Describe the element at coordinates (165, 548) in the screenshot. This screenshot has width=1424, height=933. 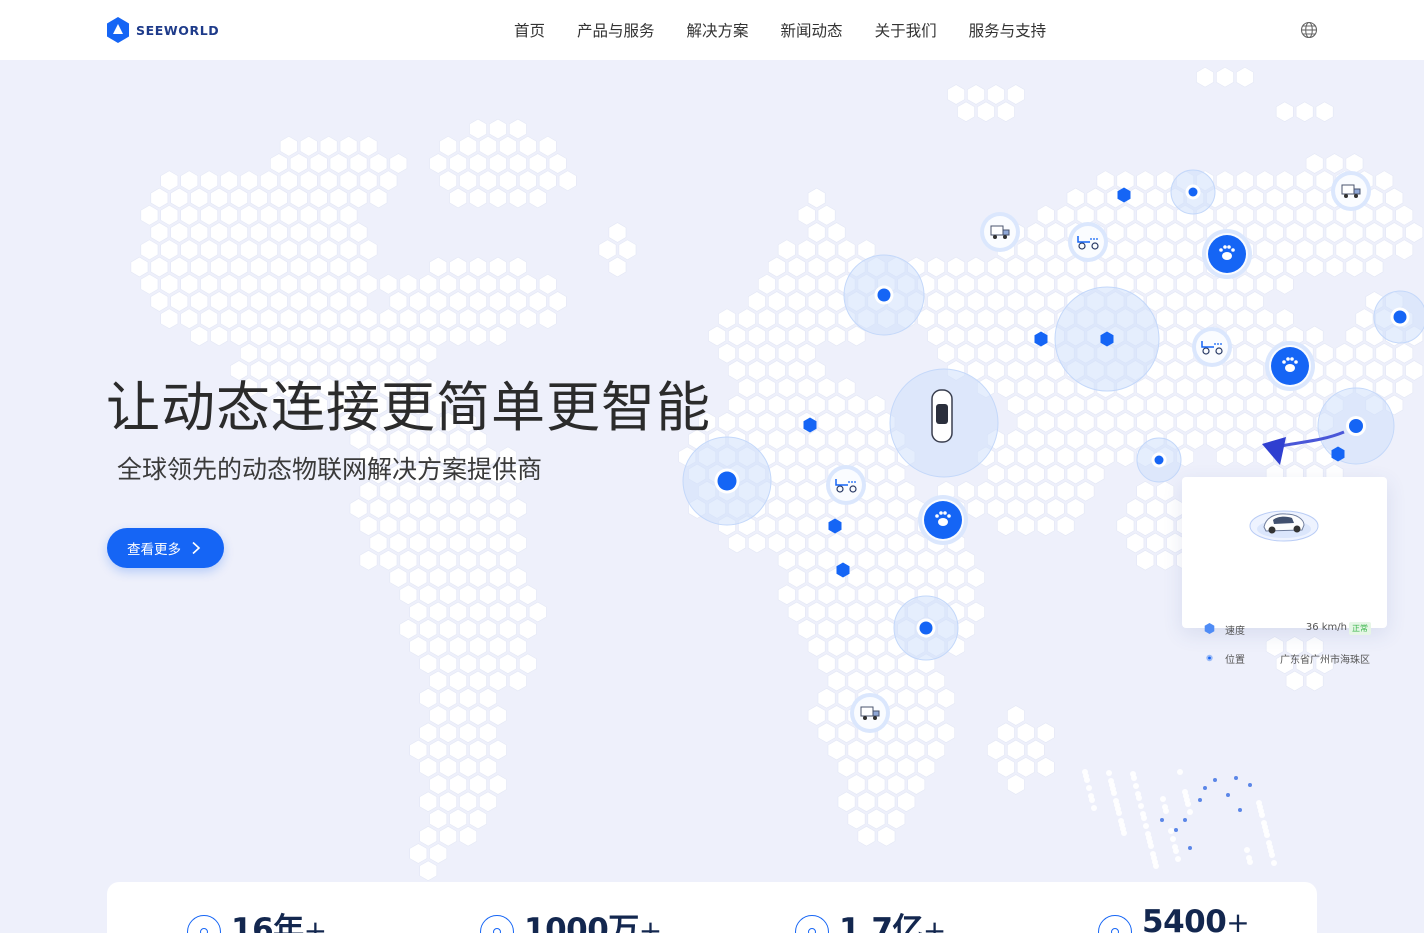
I see `view-more-button: 查看更多` at that location.